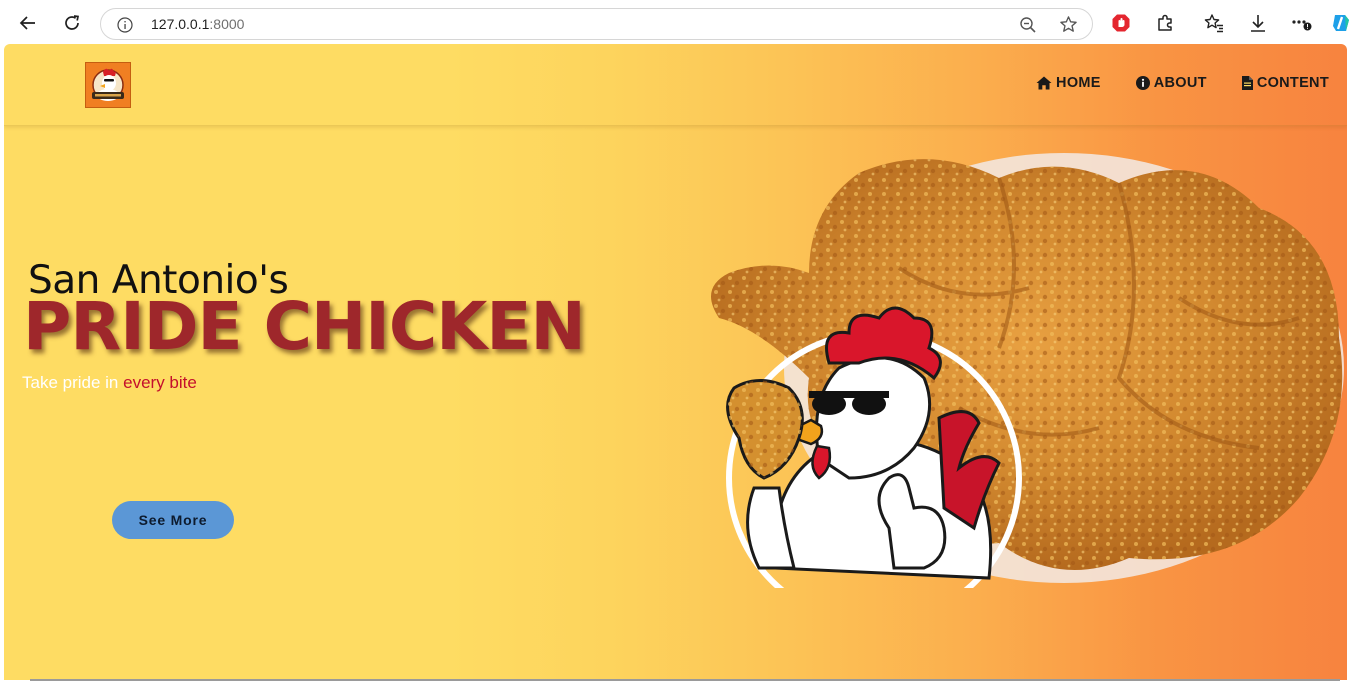 The width and height of the screenshot is (1349, 683). I want to click on file-icon, so click(1247, 83).